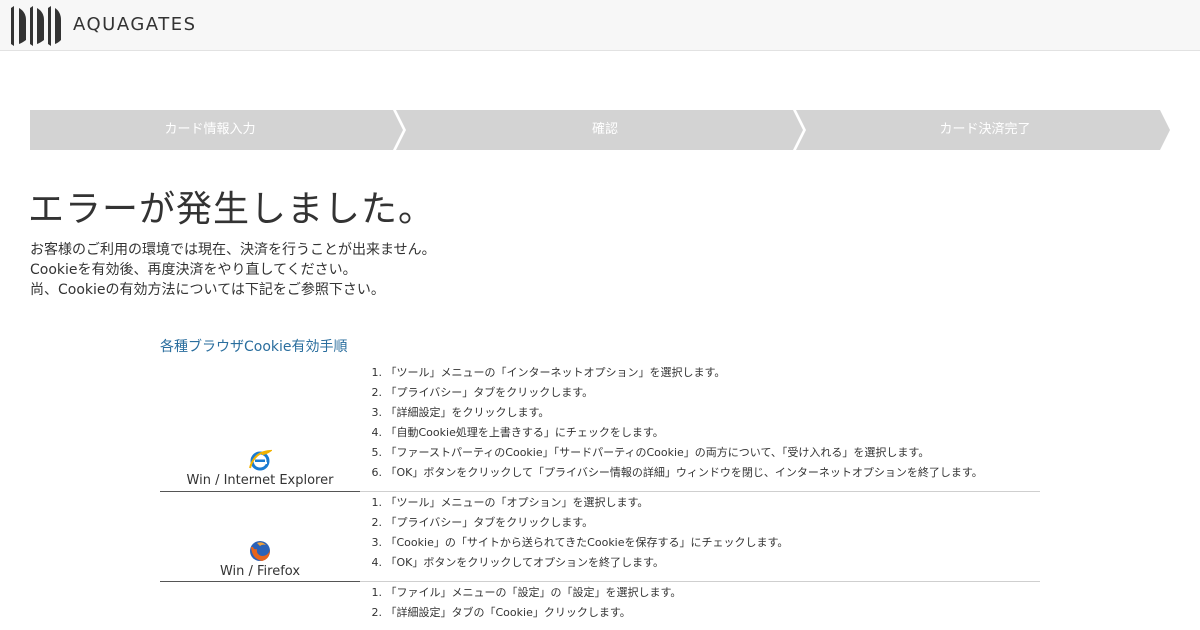 This screenshot has width=1200, height=630. I want to click on step-label-card-input: カード情報入力, so click(210, 129).